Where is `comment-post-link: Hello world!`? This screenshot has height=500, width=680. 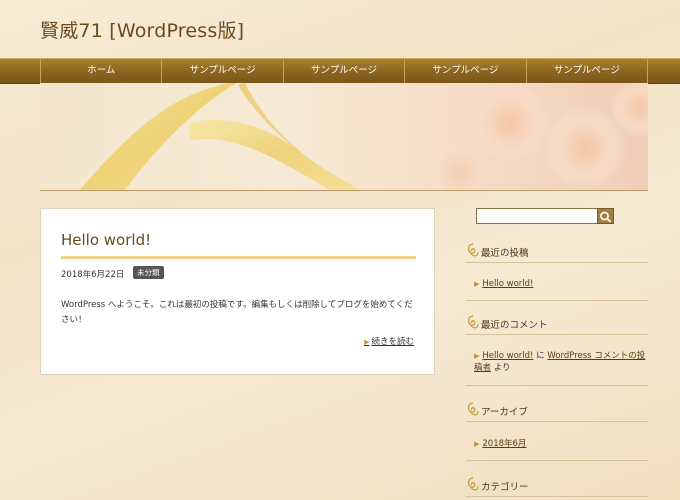 comment-post-link: Hello world! is located at coordinates (507, 356).